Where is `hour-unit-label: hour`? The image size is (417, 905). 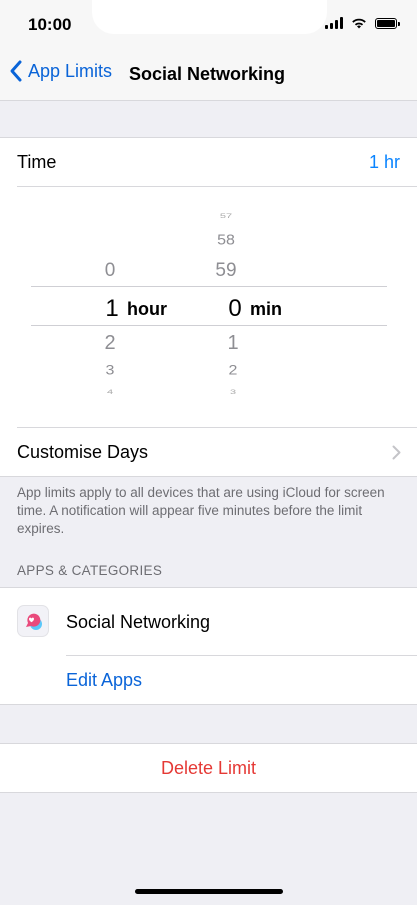
hour-unit-label: hour is located at coordinates (147, 309).